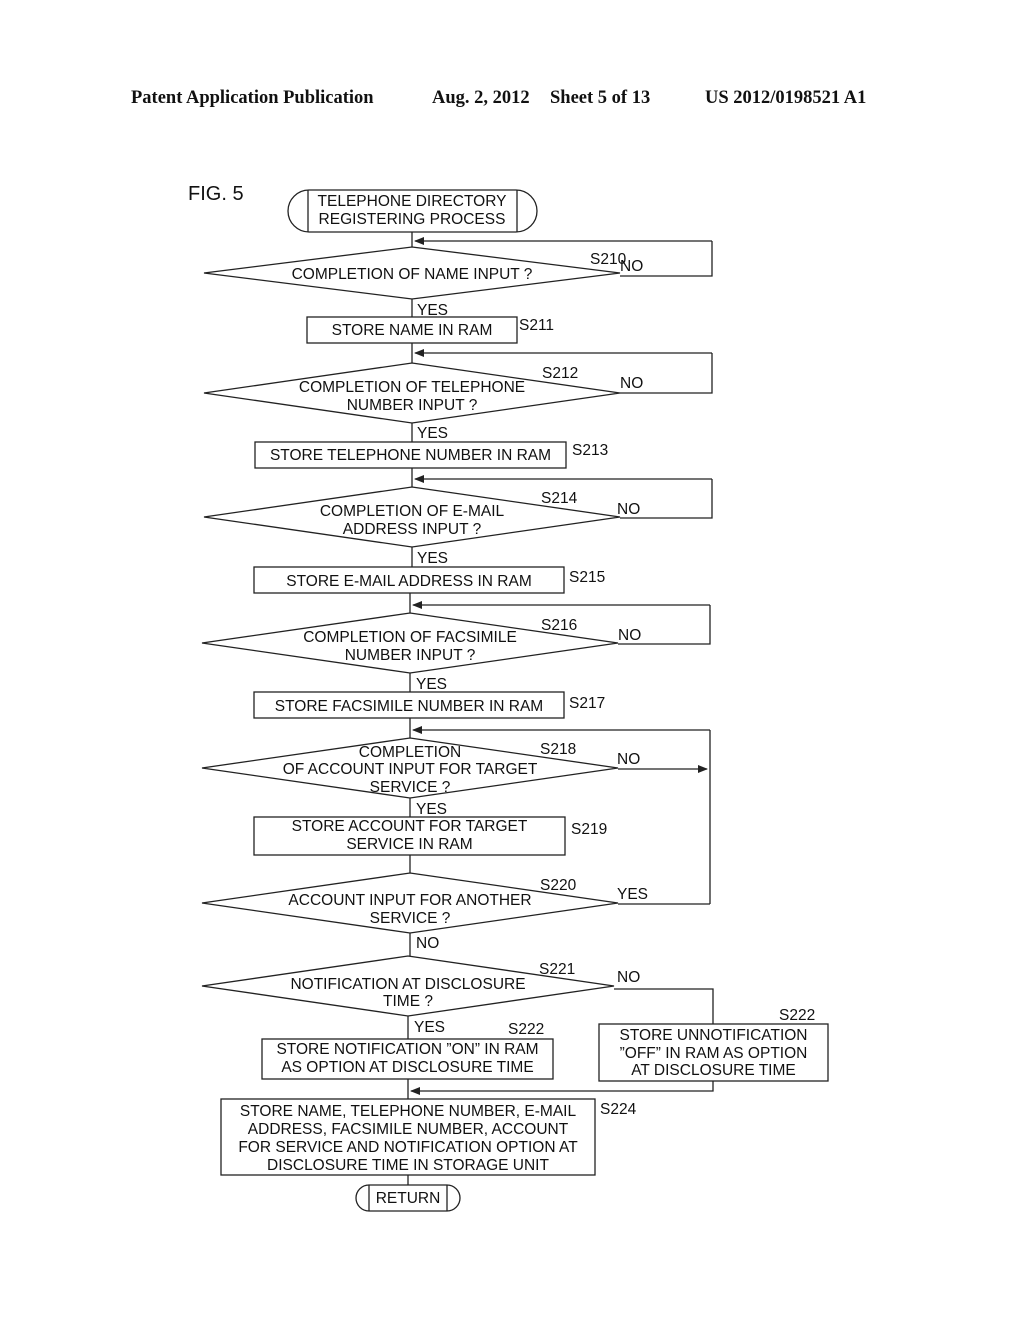 The height and width of the screenshot is (1320, 1024). I want to click on decision-text-line: COMPLETION OF E-MAIL, so click(412, 511).